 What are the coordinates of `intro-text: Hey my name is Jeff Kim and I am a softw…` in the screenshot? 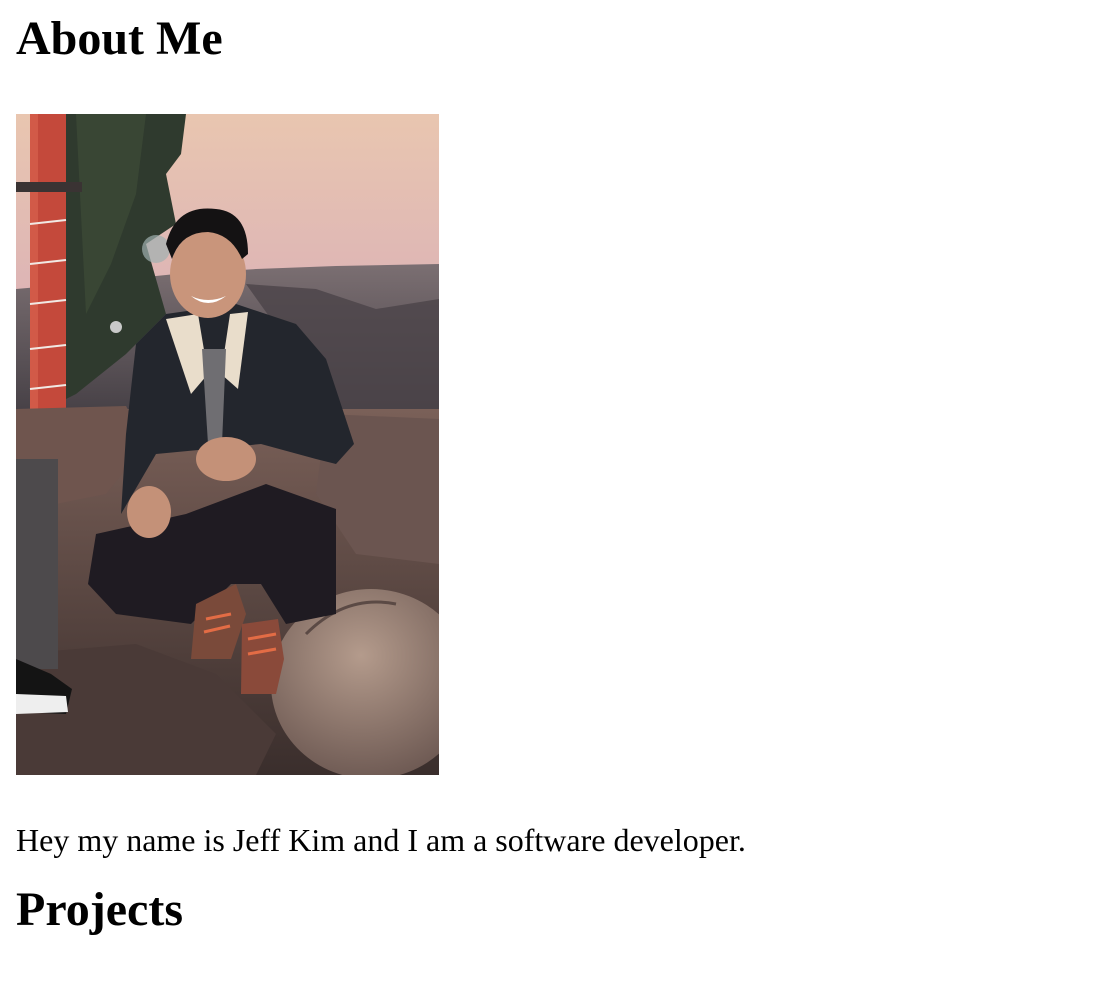 It's located at (381, 840).